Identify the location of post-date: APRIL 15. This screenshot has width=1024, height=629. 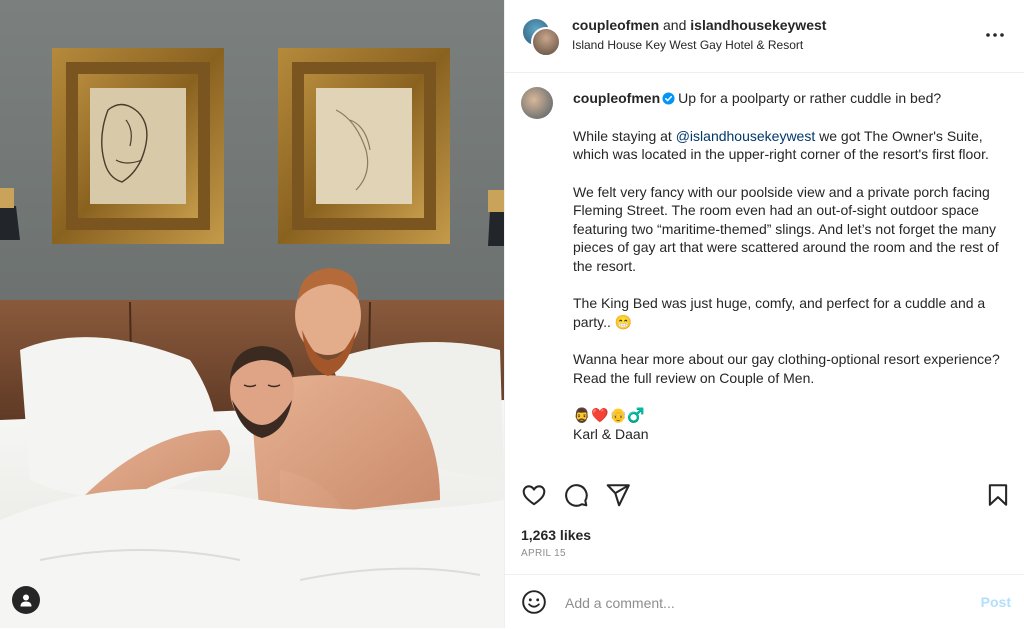
(543, 553).